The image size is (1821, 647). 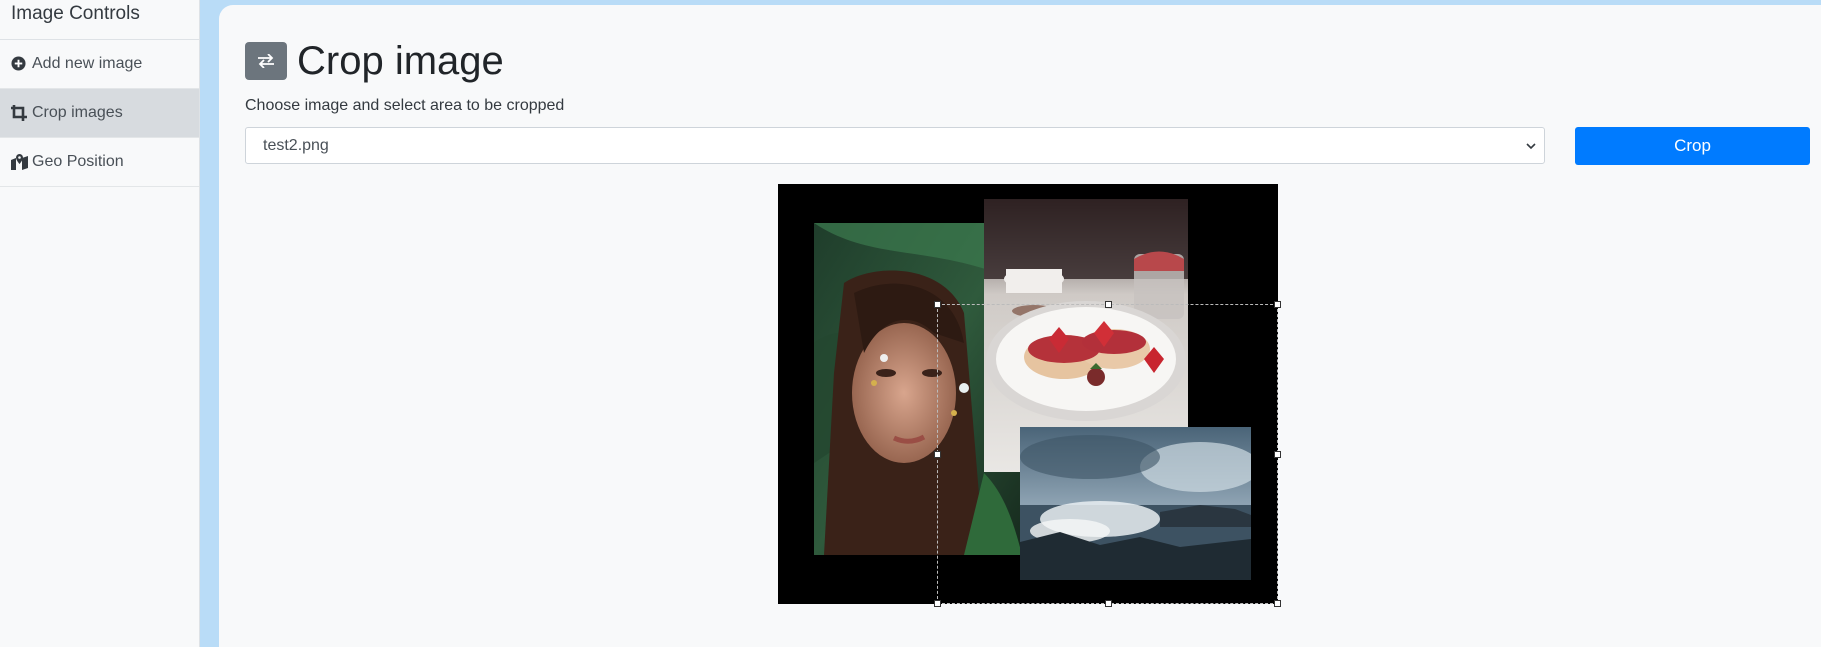 I want to click on page-title-row: Crop image, so click(x=374, y=61).